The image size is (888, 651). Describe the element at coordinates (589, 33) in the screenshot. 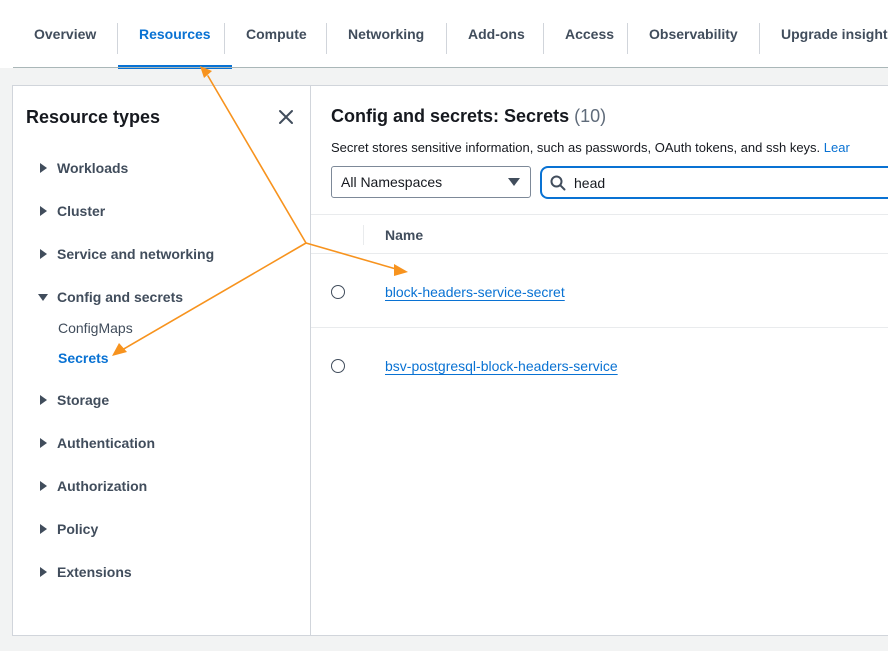

I see `tab-access: Access` at that location.